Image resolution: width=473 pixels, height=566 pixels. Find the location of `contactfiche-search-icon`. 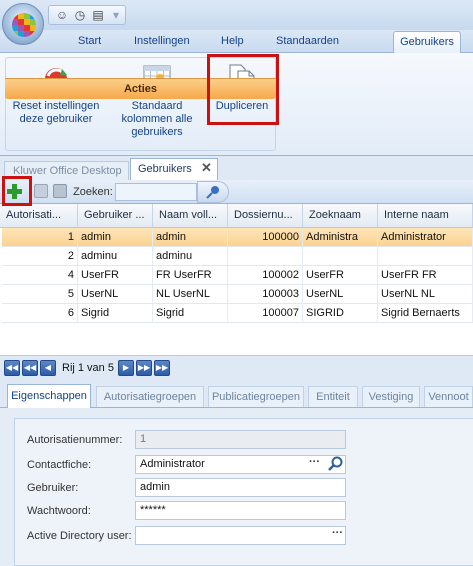

contactfiche-search-icon is located at coordinates (335, 464).